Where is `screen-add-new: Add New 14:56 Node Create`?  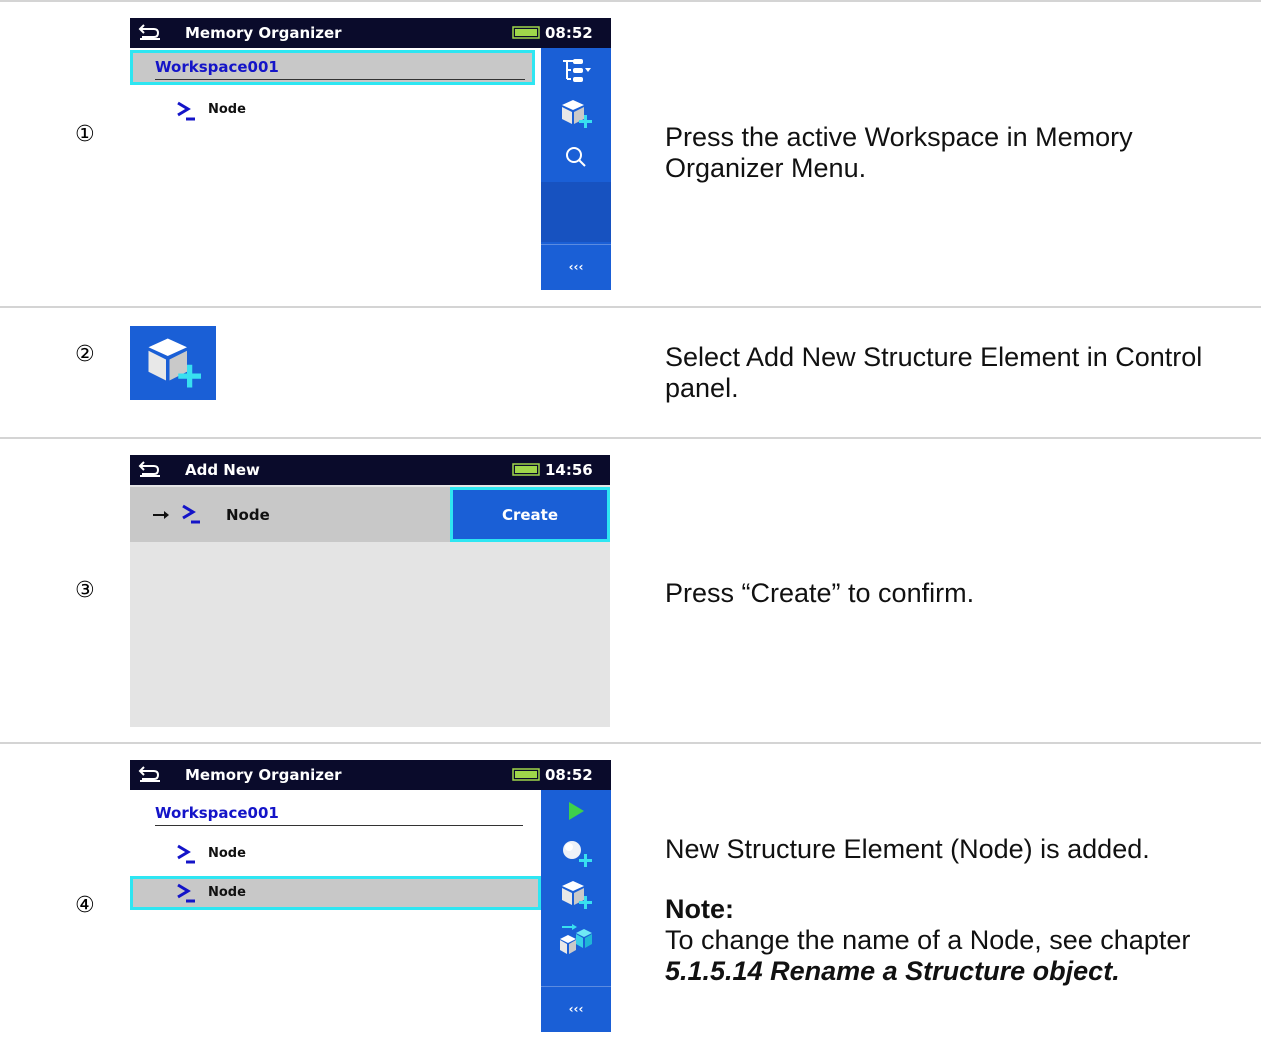 screen-add-new: Add New 14:56 Node Create is located at coordinates (370, 591).